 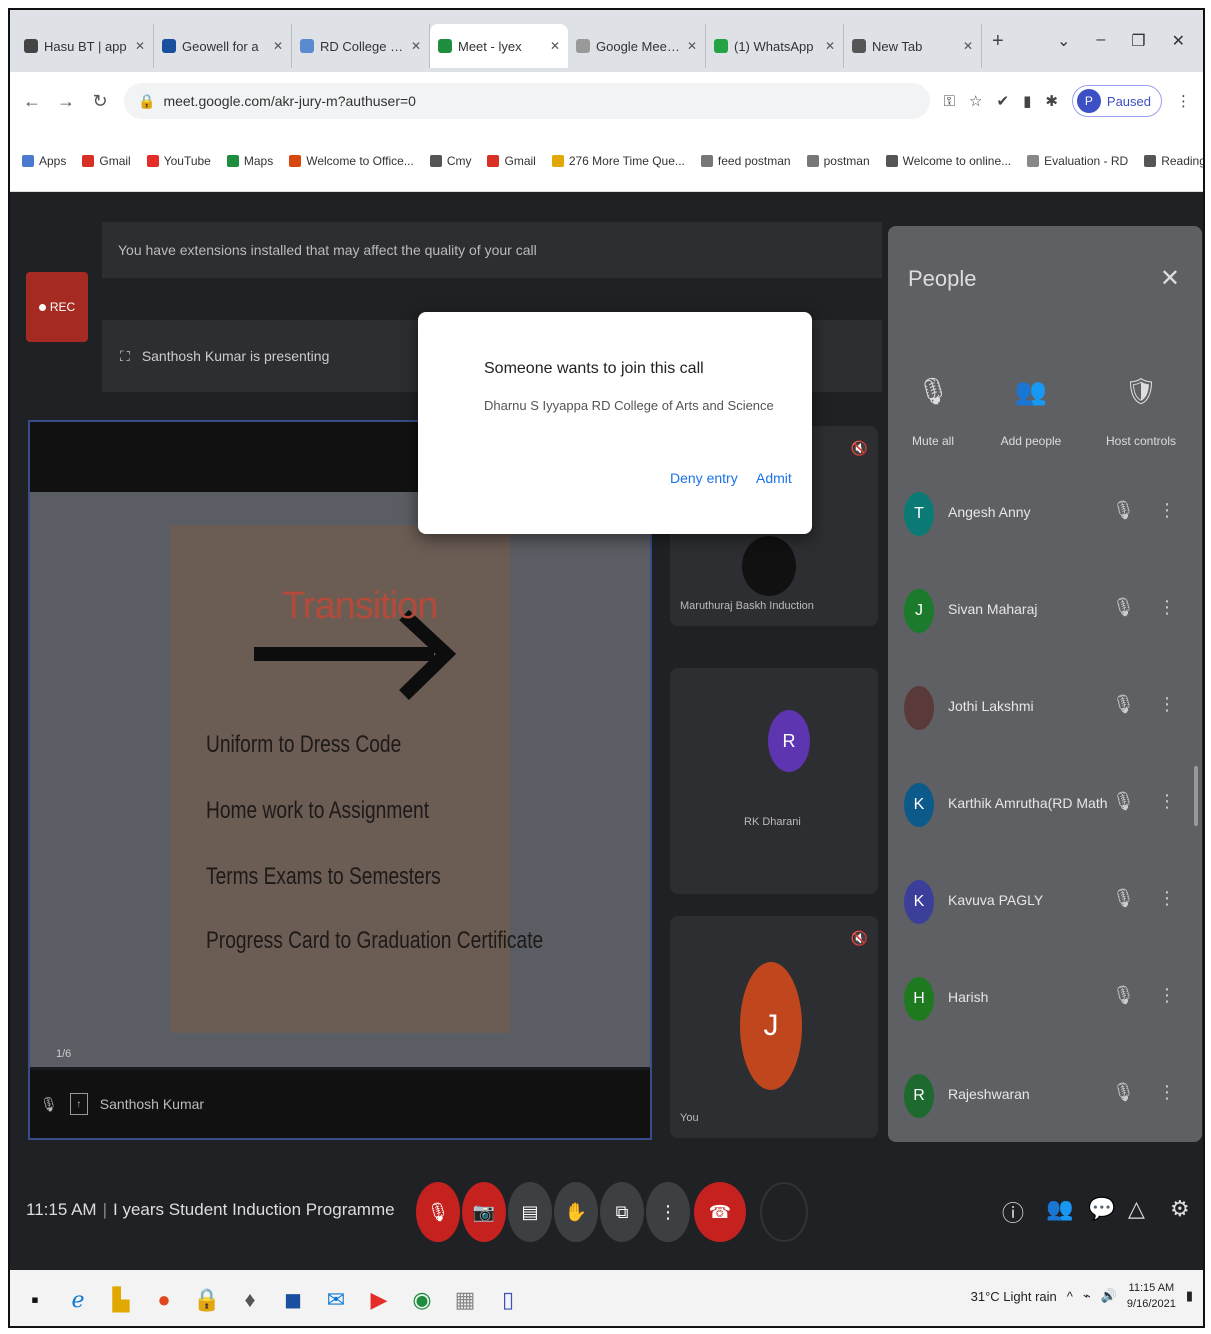 I want to click on bookmark-item: feed postman, so click(x=745, y=161).